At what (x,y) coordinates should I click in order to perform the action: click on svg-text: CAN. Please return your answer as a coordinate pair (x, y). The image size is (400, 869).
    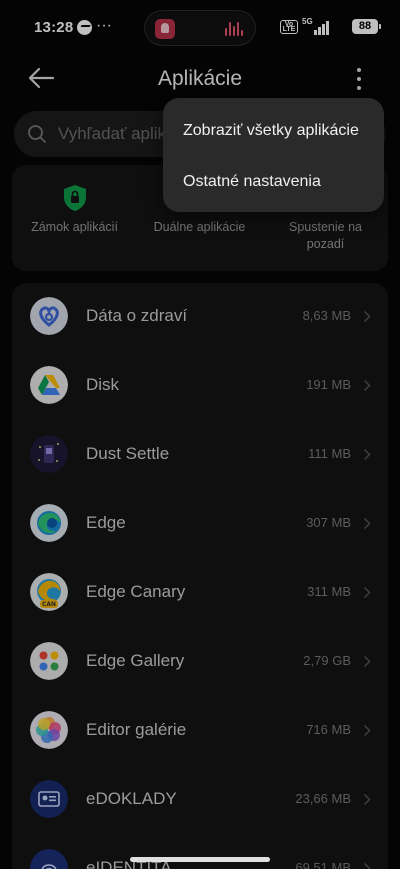
    Looking at the image, I should click on (49, 604).